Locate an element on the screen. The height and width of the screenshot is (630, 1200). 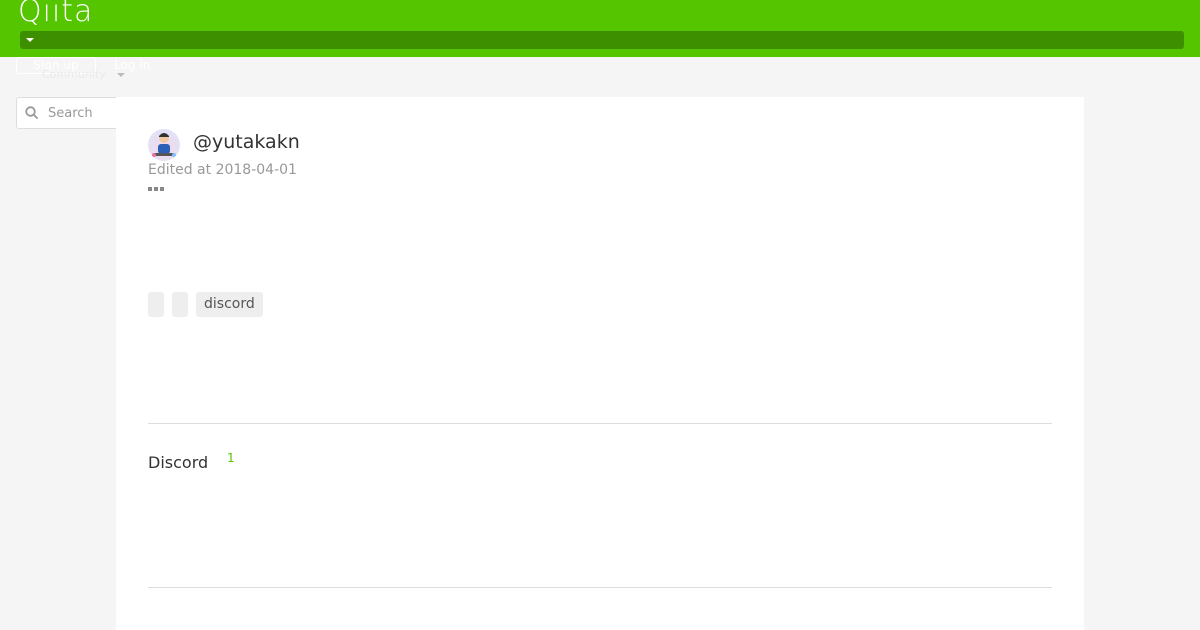
avatar-illustration is located at coordinates (164, 145).